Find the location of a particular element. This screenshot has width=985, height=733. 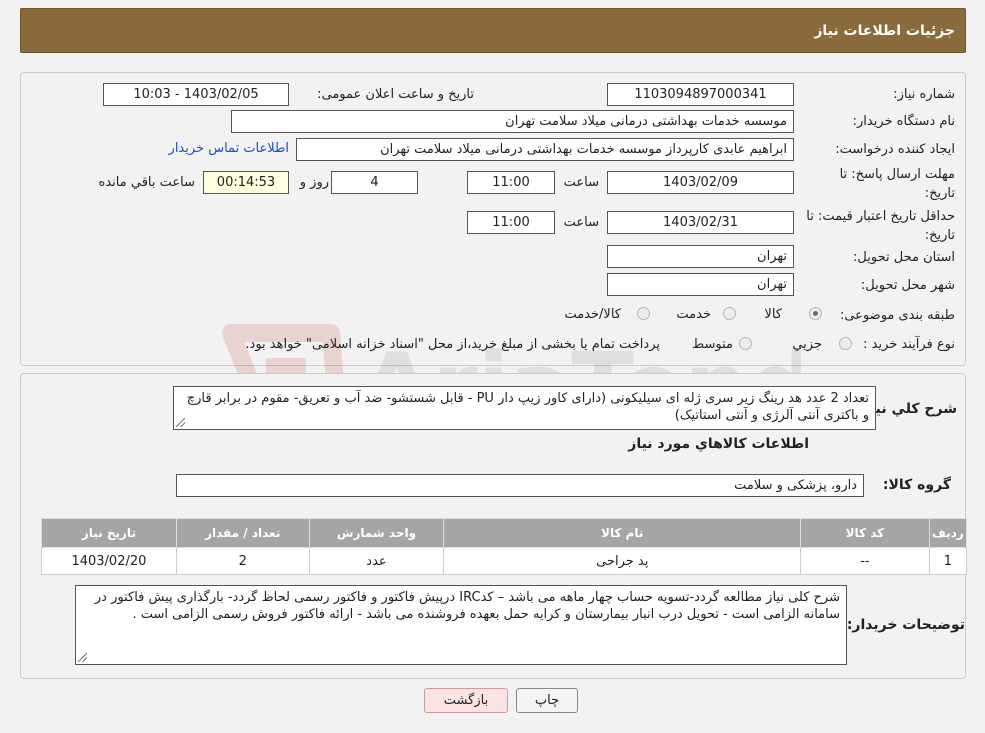

category-option-goods: کالا is located at coordinates (773, 314).